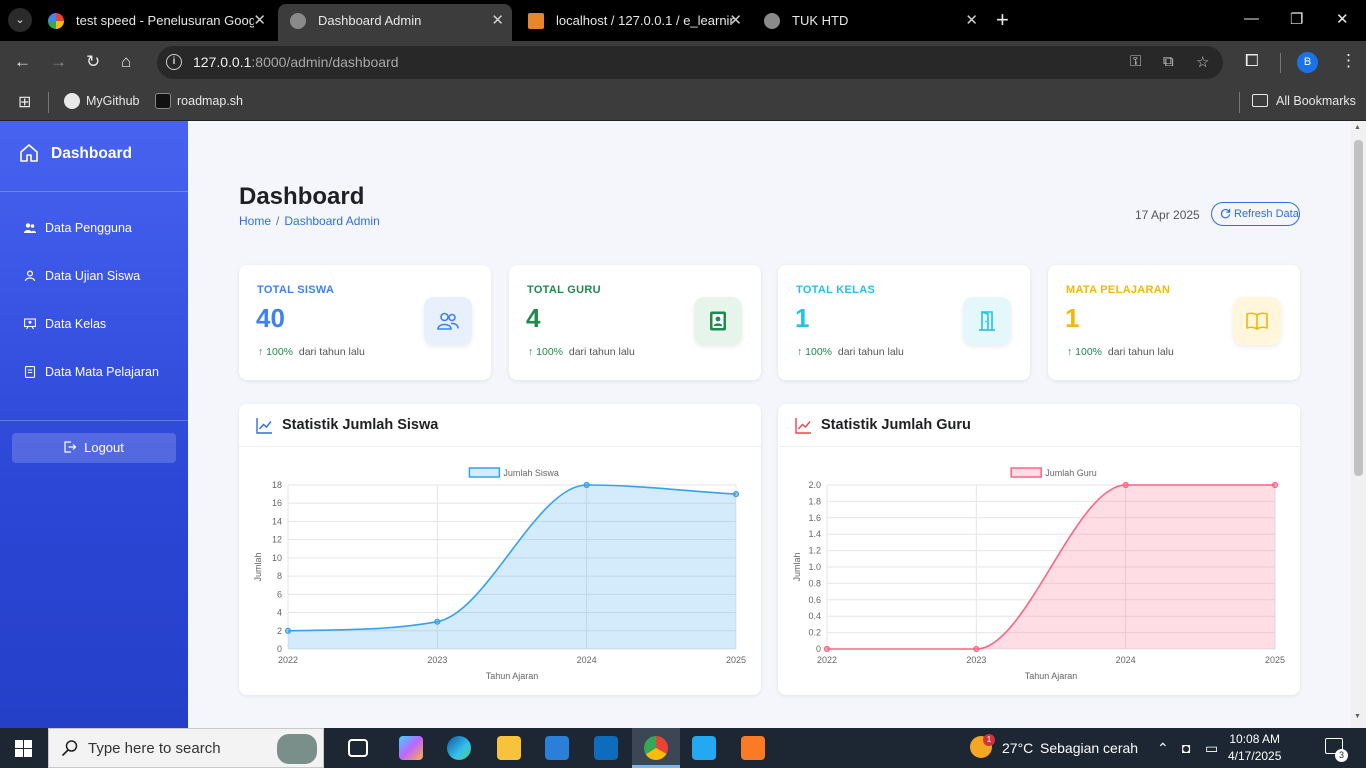 This screenshot has width=1366, height=768. Describe the element at coordinates (683, 102) in the screenshot. I see `bookmarks-bar: ⊞ MyGithub roadmap.sh All Bookmarks` at that location.